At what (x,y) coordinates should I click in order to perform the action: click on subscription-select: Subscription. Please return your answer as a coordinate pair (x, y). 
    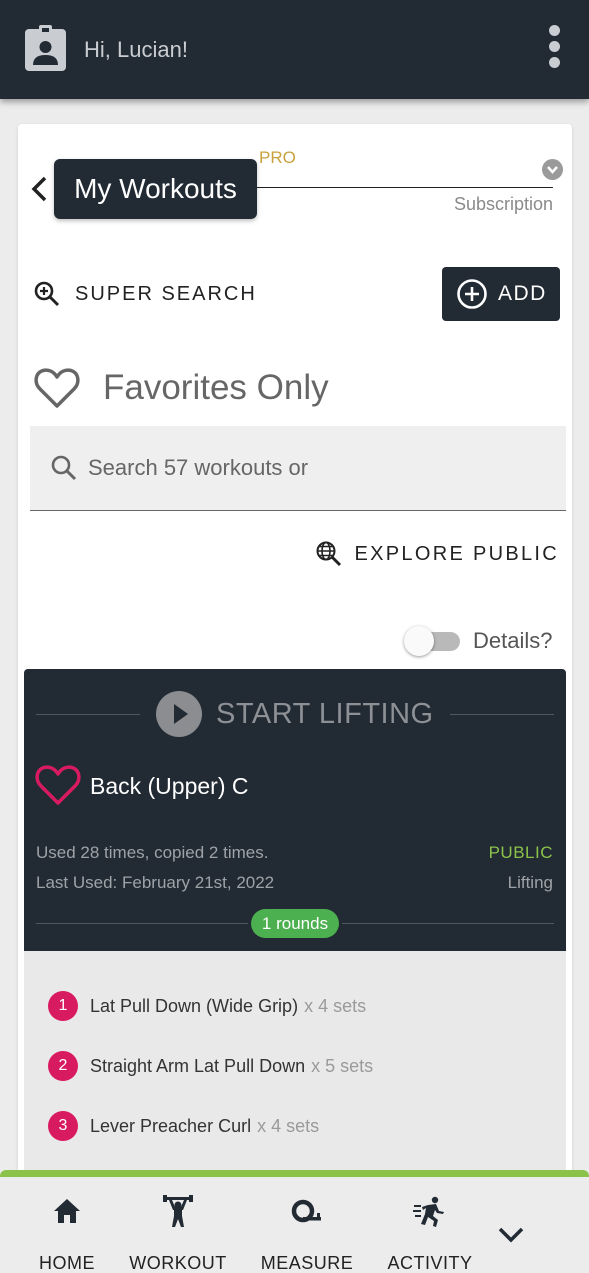
    Looking at the image, I should click on (503, 204).